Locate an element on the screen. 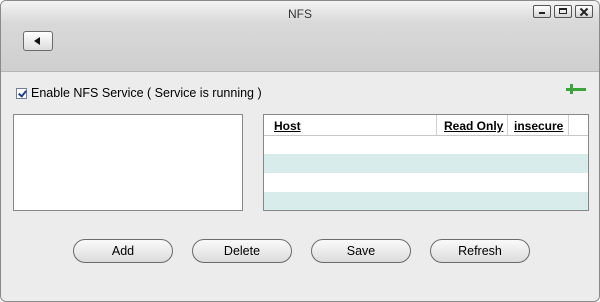  save-button: Save is located at coordinates (361, 251).